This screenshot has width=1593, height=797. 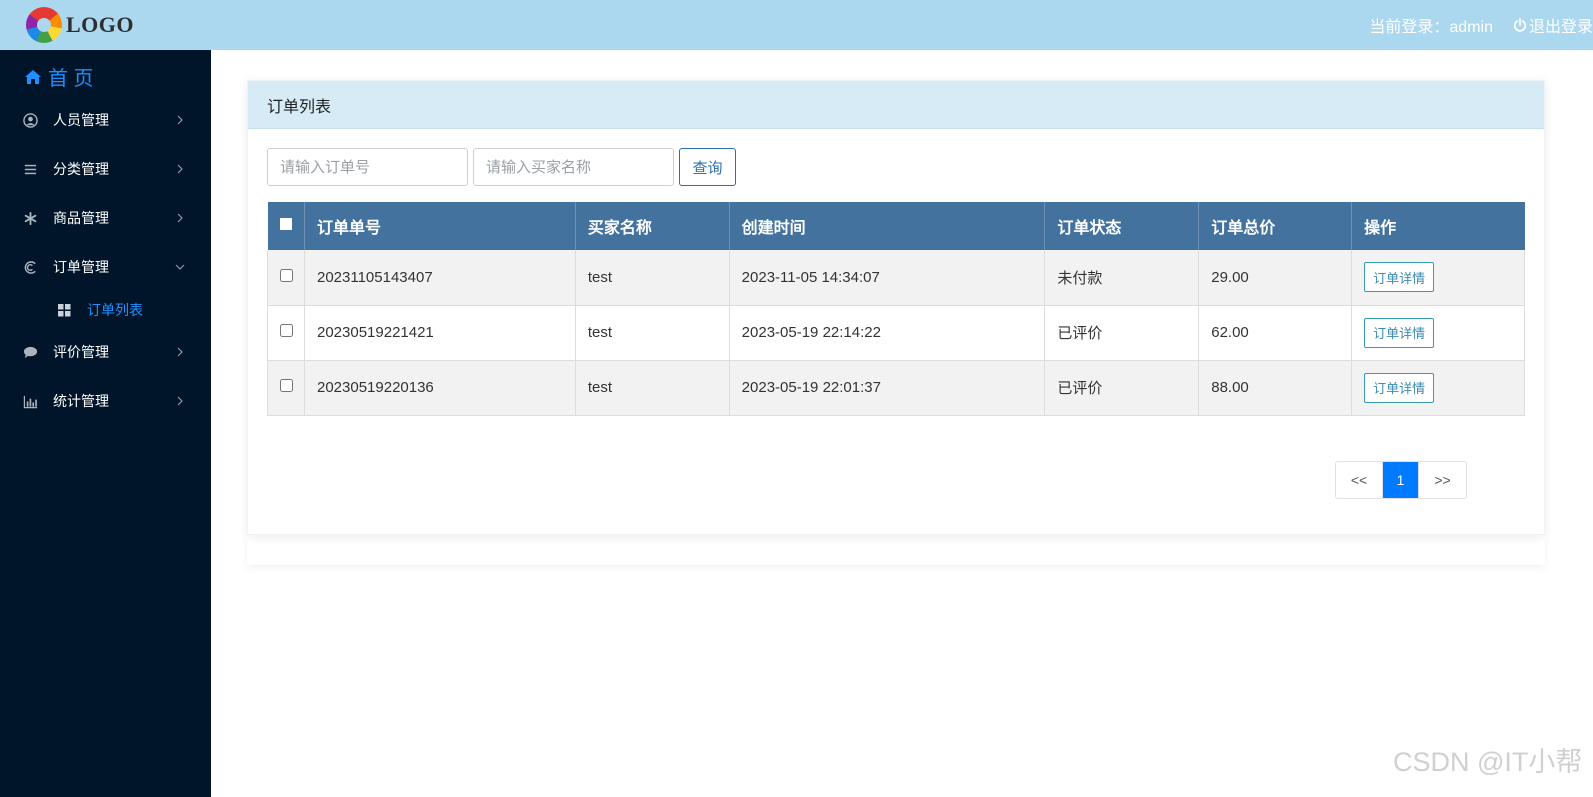 I want to click on column-header: 操作, so click(x=1438, y=226).